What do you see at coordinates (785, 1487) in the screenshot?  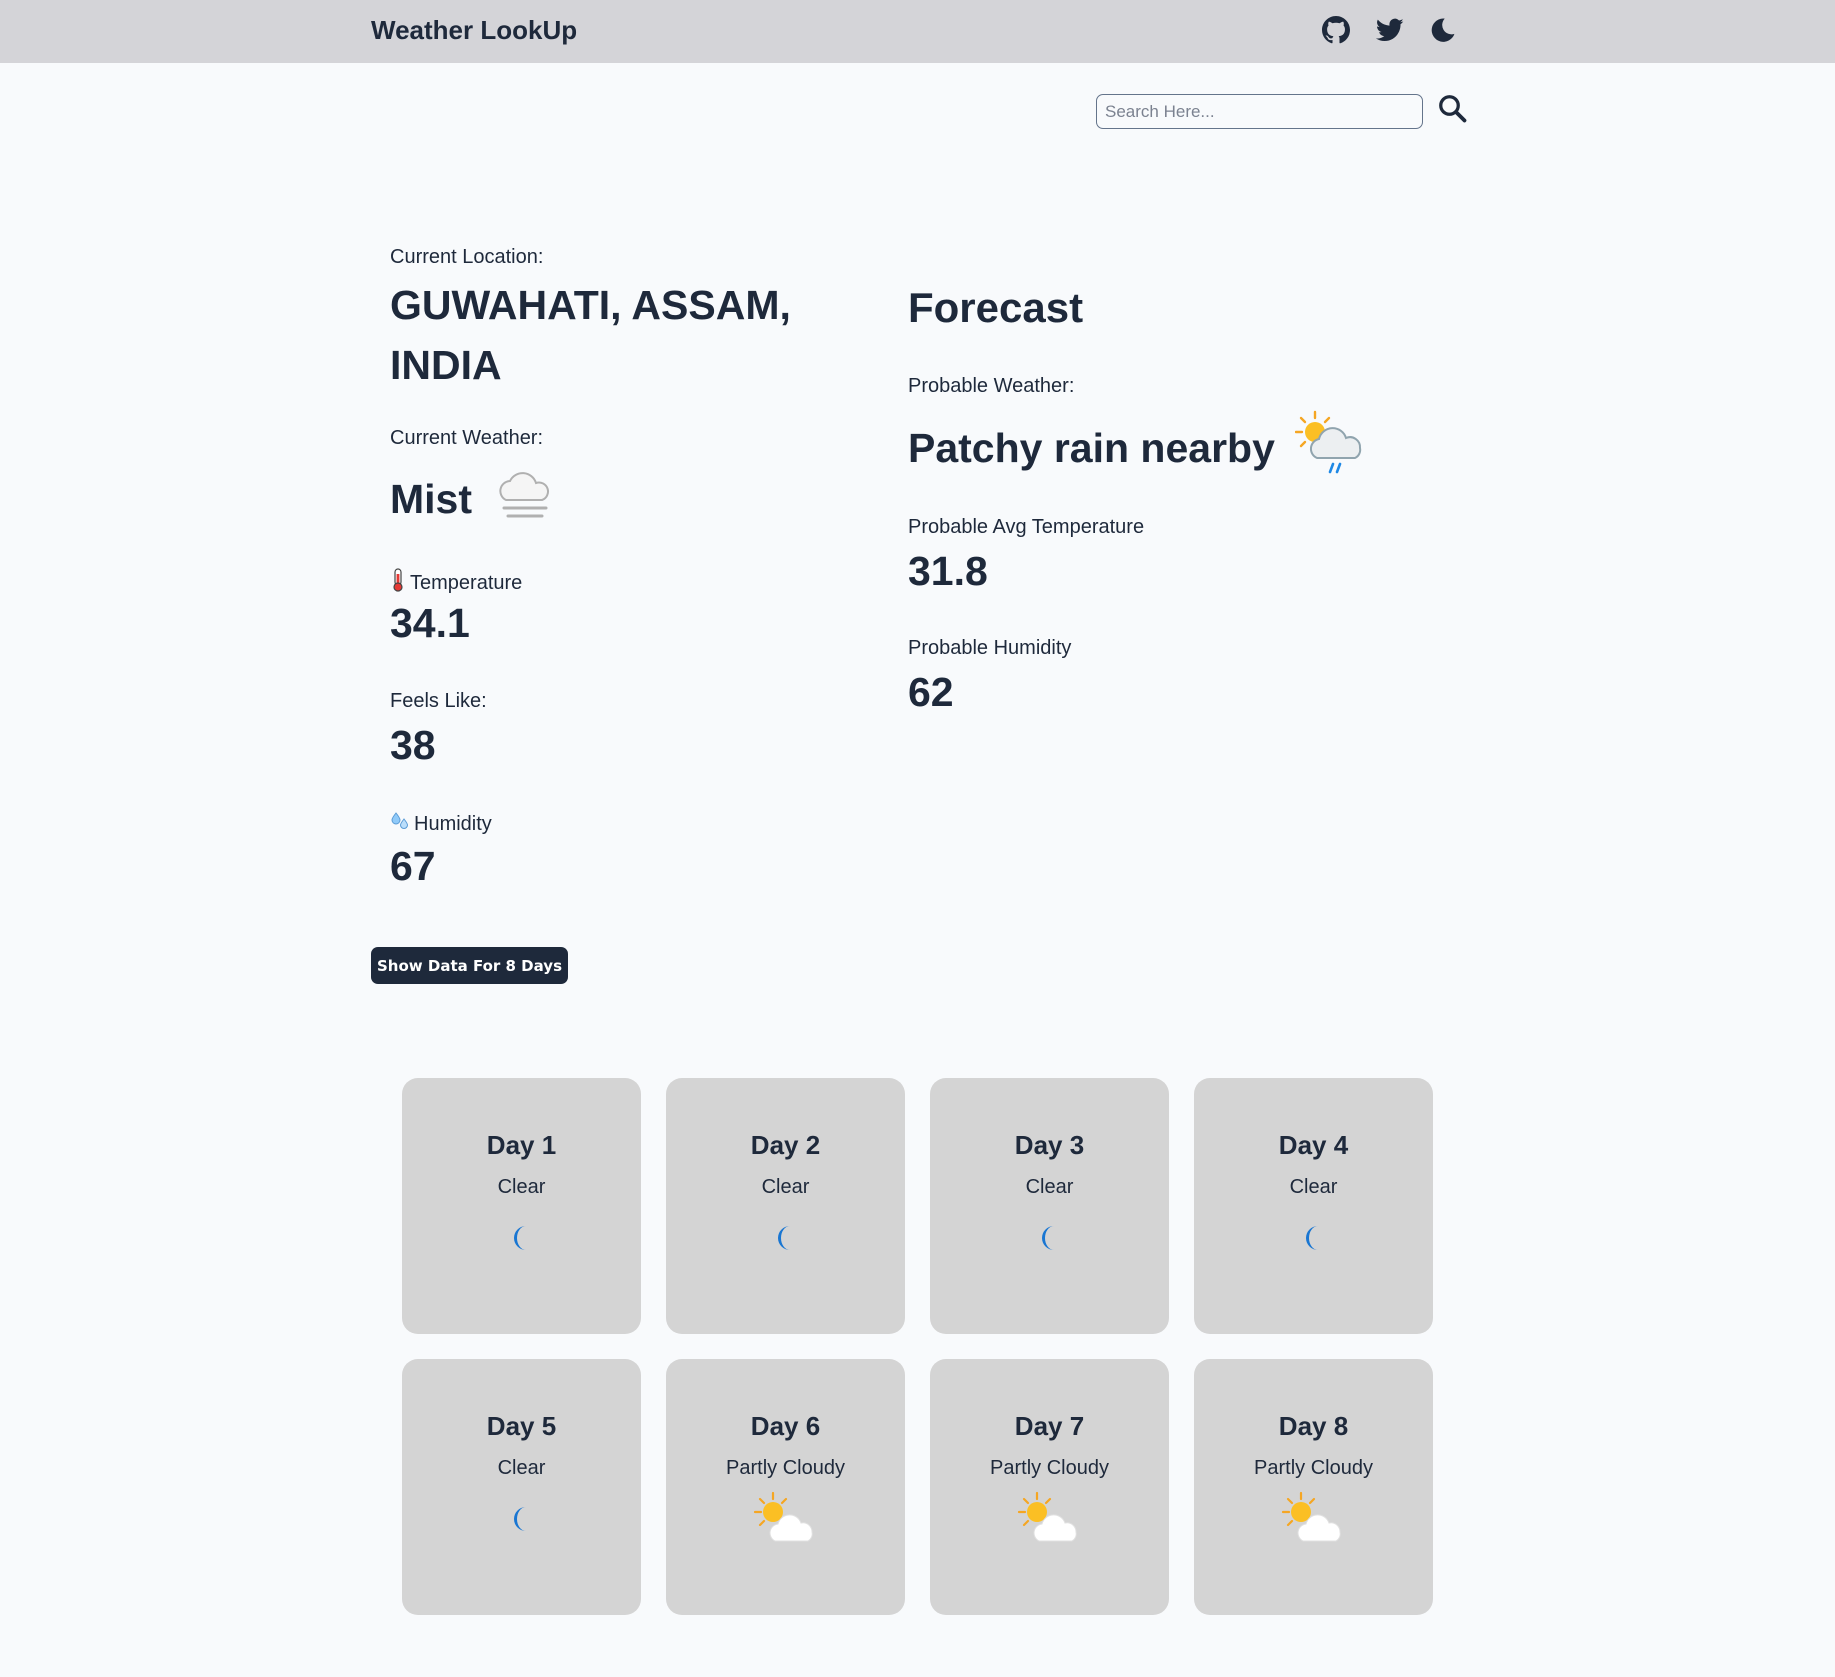 I see `day-card-6: Day 6 Partly Cloudy` at bounding box center [785, 1487].